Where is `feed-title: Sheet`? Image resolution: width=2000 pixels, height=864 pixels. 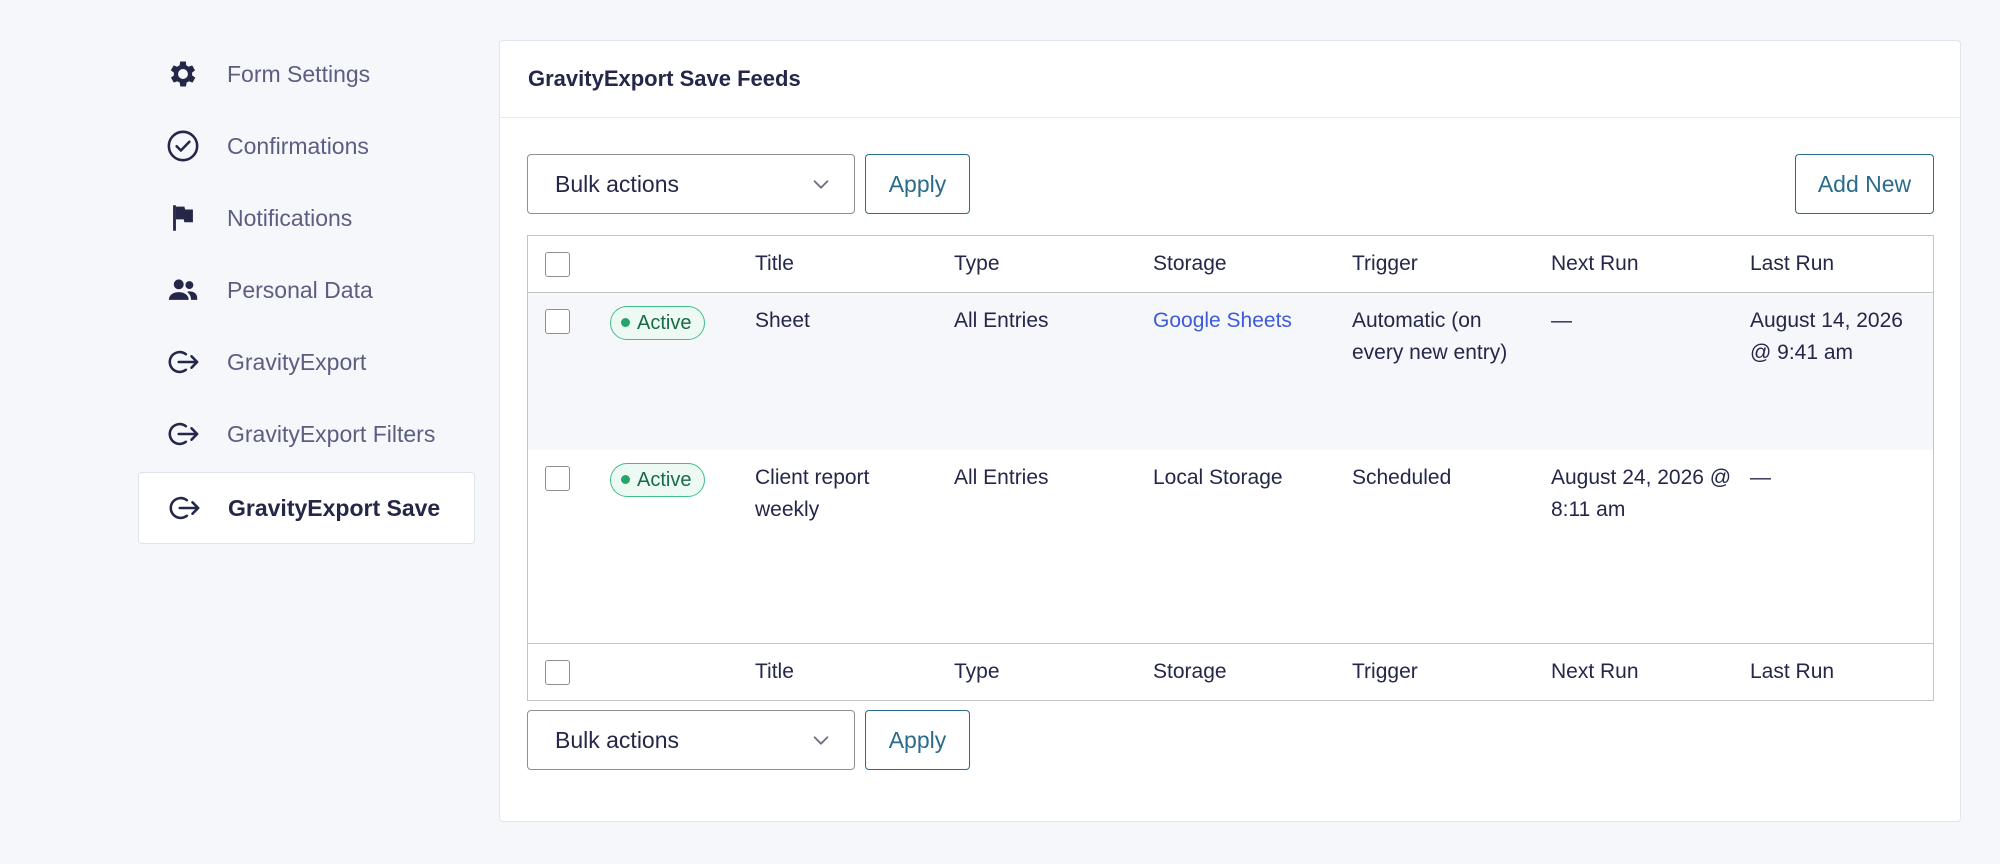
feed-title: Sheet is located at coordinates (845, 321).